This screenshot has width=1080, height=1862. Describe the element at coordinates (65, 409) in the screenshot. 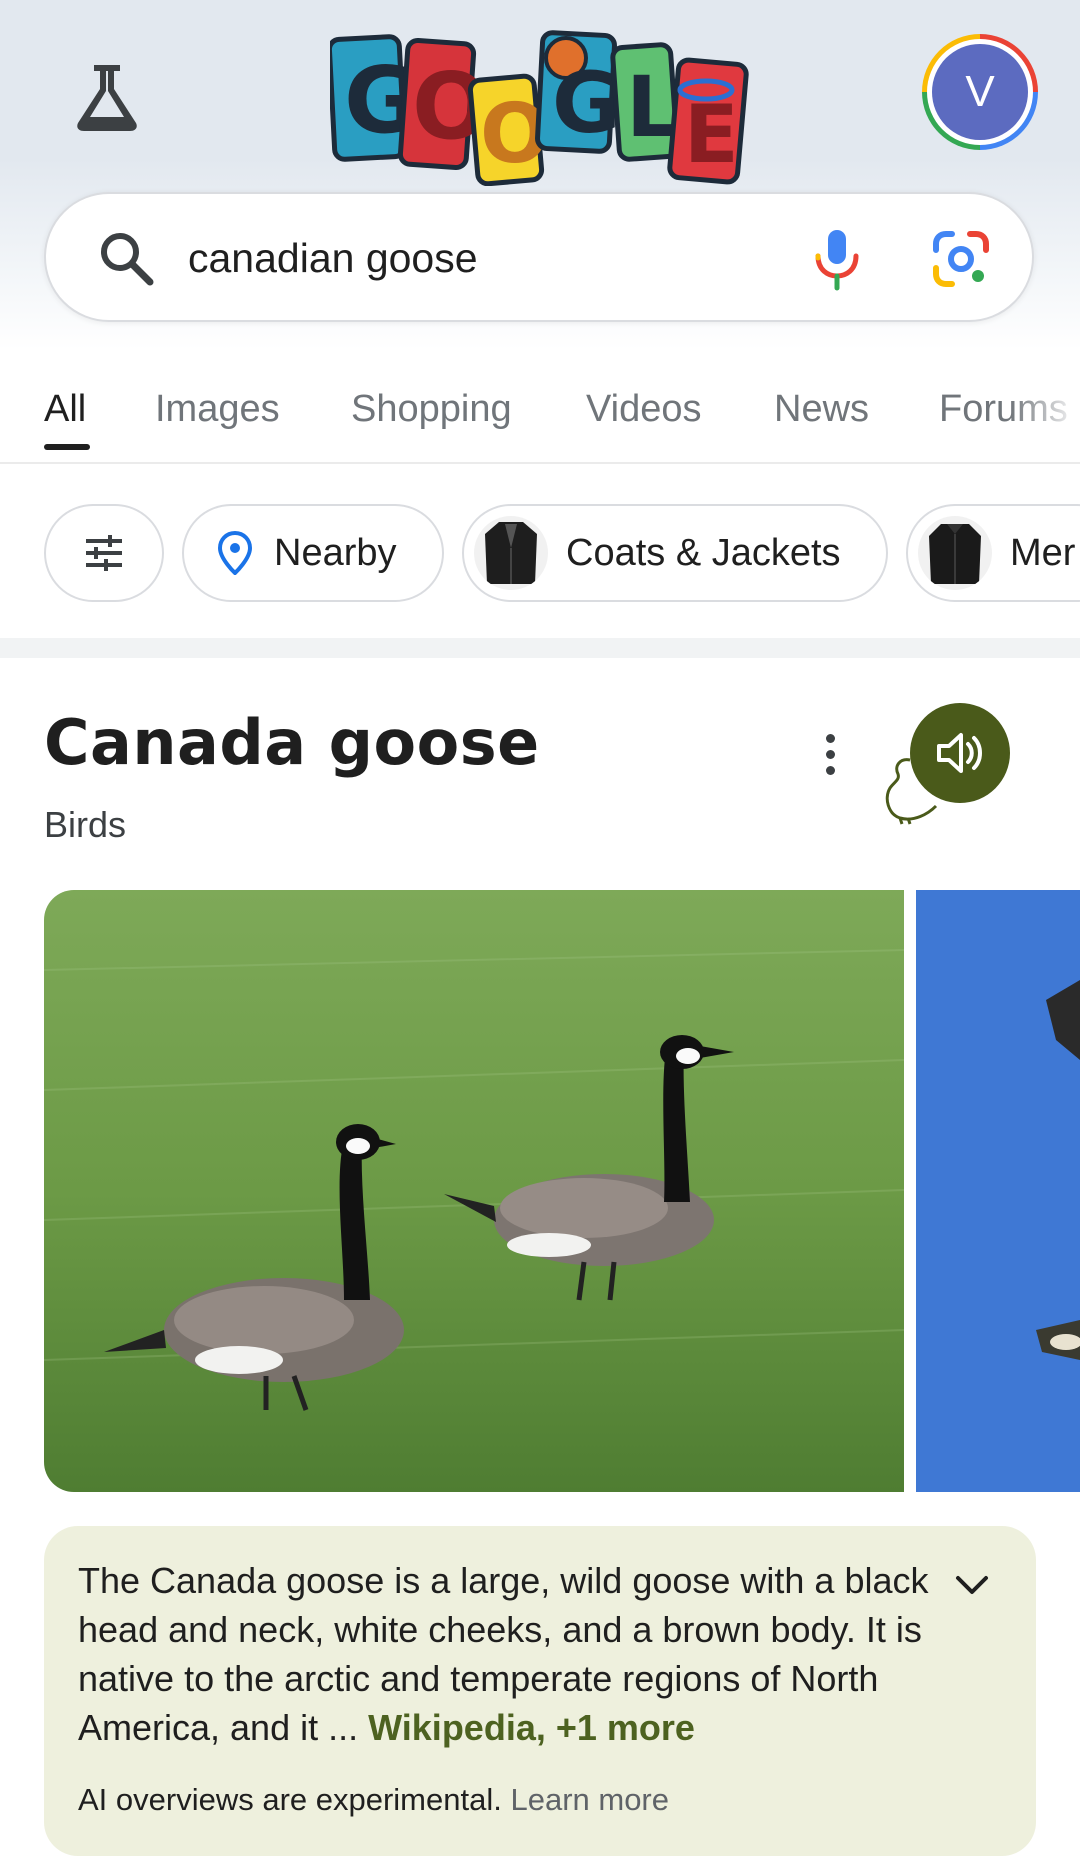

I see `tab-all: All` at that location.